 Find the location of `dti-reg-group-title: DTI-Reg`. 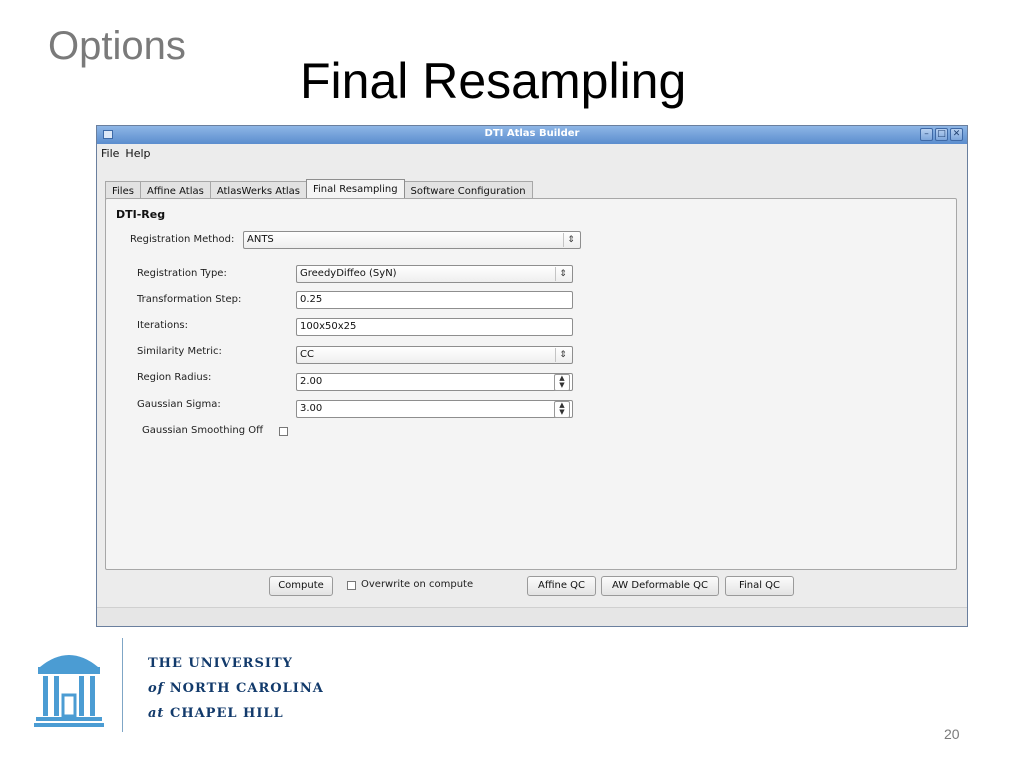

dti-reg-group-title: DTI-Reg is located at coordinates (141, 214).